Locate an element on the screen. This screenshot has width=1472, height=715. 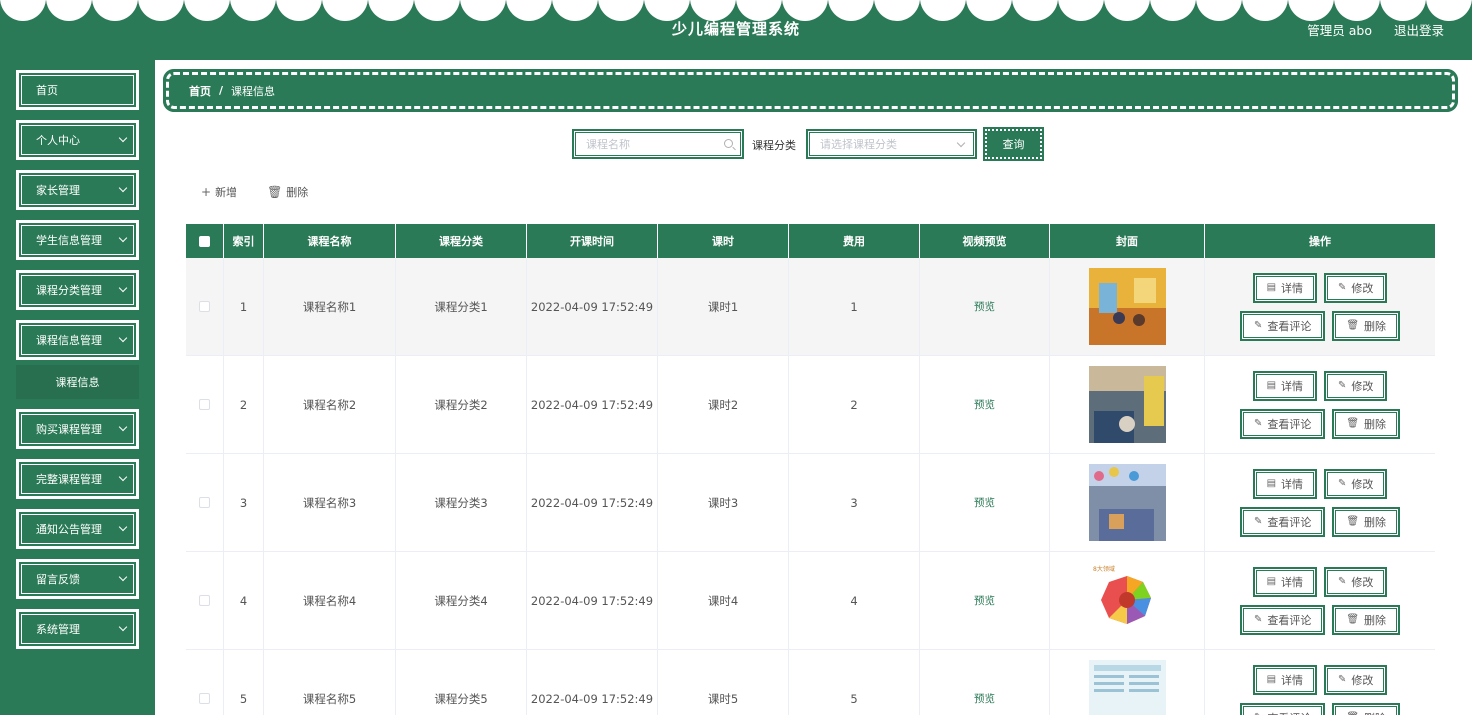
sidebar-item-label: 留言反馈 is located at coordinates (58, 579).